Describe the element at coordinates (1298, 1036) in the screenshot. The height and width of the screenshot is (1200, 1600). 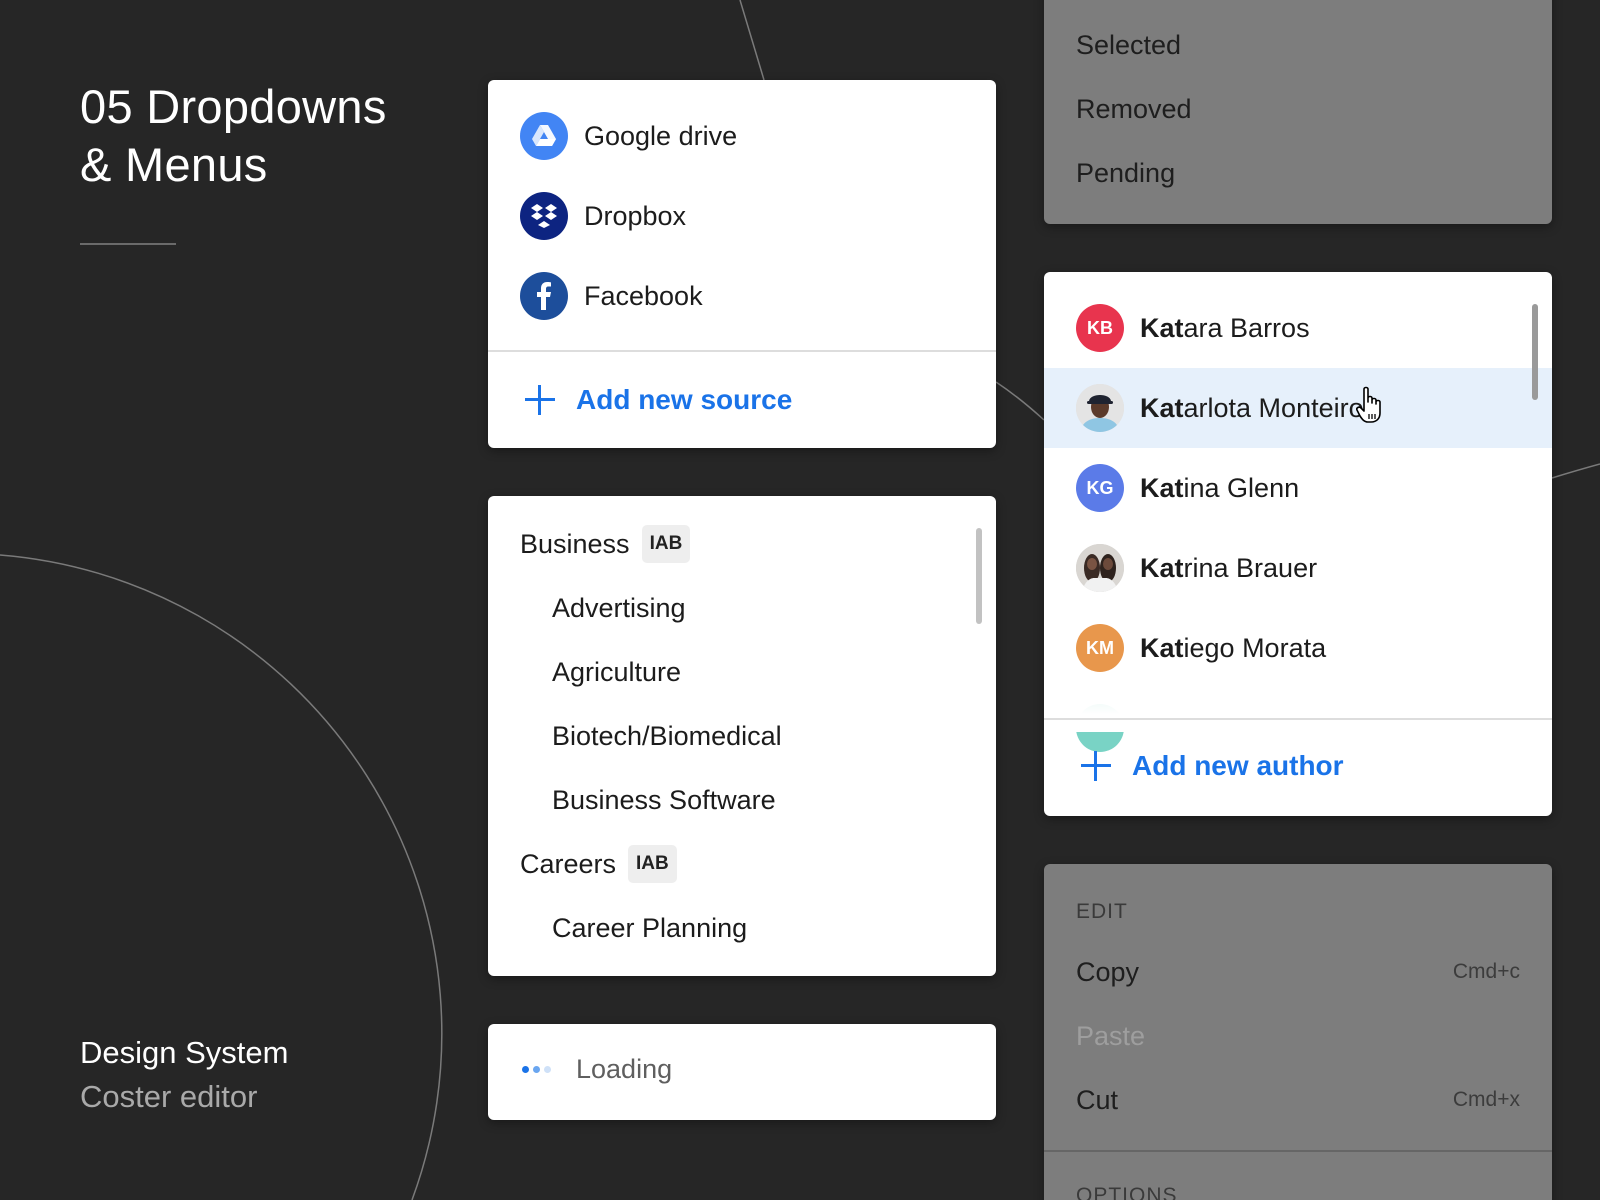
I see `menu-item-paste: Paste` at that location.